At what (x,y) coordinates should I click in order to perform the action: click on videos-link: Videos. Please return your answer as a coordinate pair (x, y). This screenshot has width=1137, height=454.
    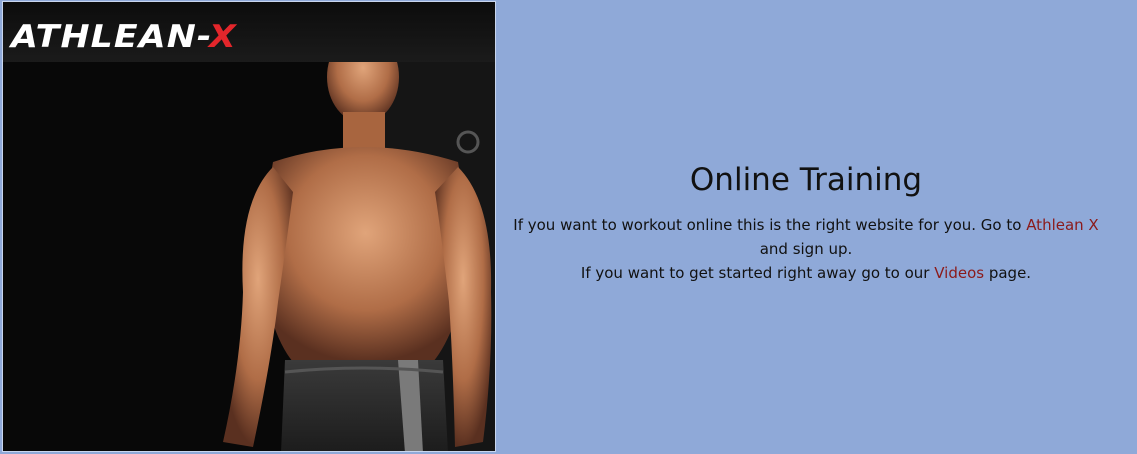
    Looking at the image, I should click on (959, 273).